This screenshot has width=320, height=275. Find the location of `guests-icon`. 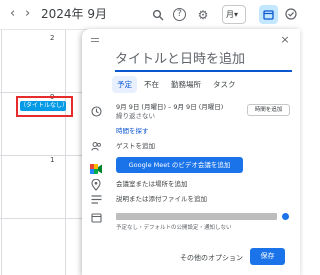

guests-icon is located at coordinates (96, 147).